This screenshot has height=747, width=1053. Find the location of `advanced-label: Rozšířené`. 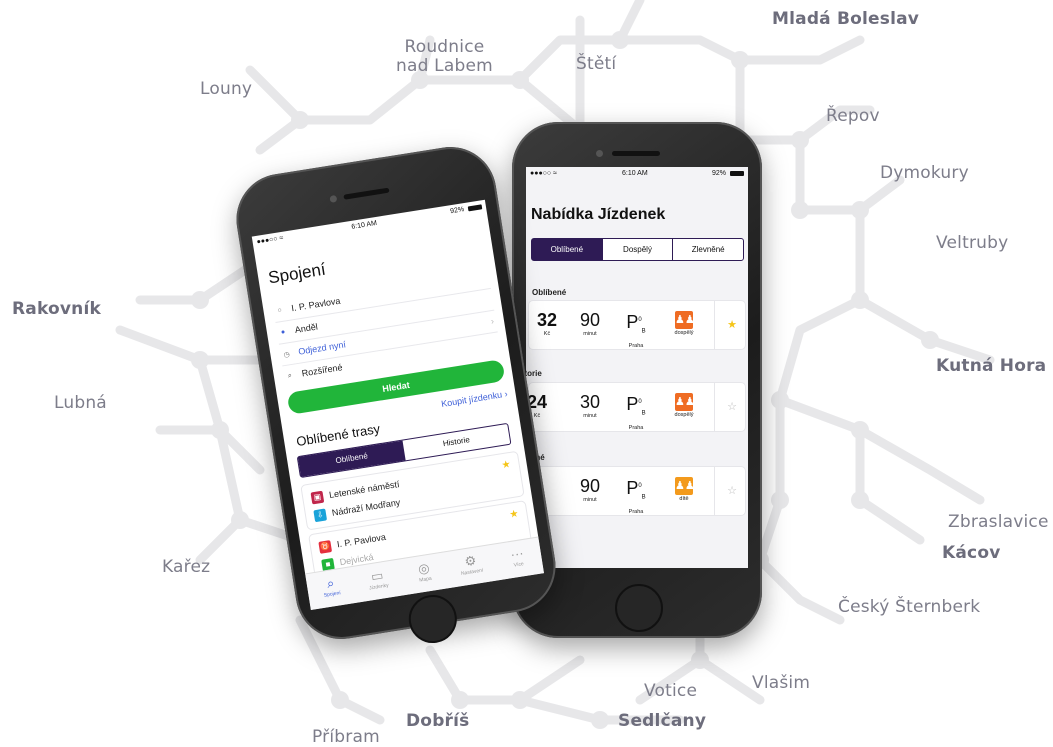

advanced-label: Rozšířené is located at coordinates (322, 370).